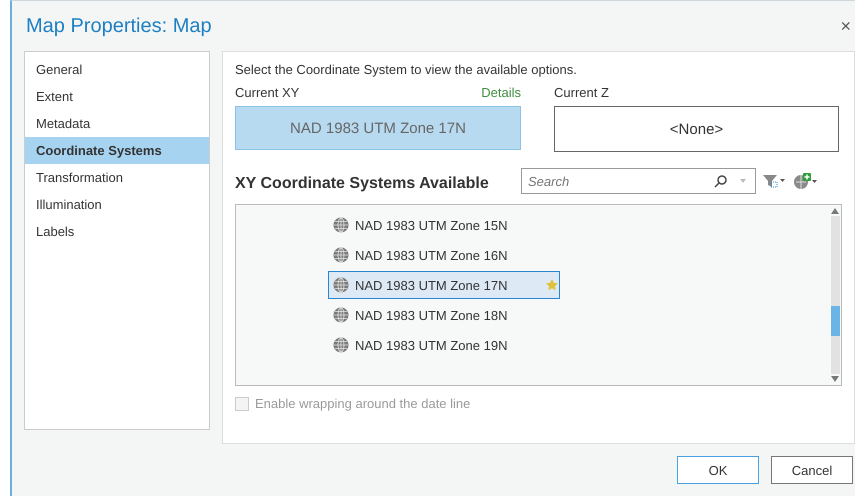  Describe the element at coordinates (743, 181) in the screenshot. I see `dropdown-icon` at that location.